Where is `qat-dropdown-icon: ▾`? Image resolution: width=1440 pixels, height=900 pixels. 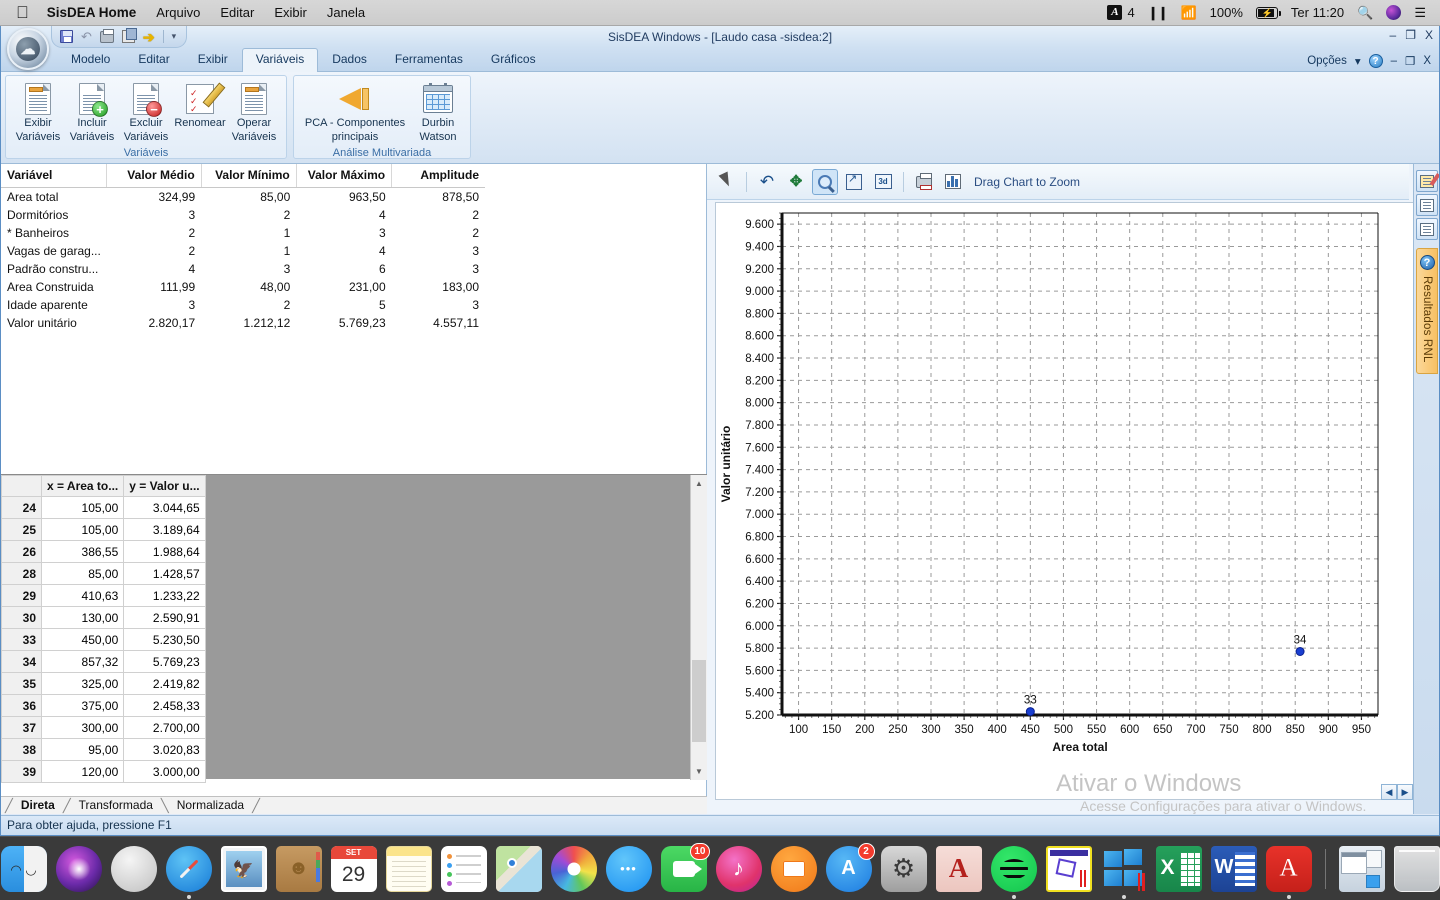 qat-dropdown-icon: ▾ is located at coordinates (174, 36).